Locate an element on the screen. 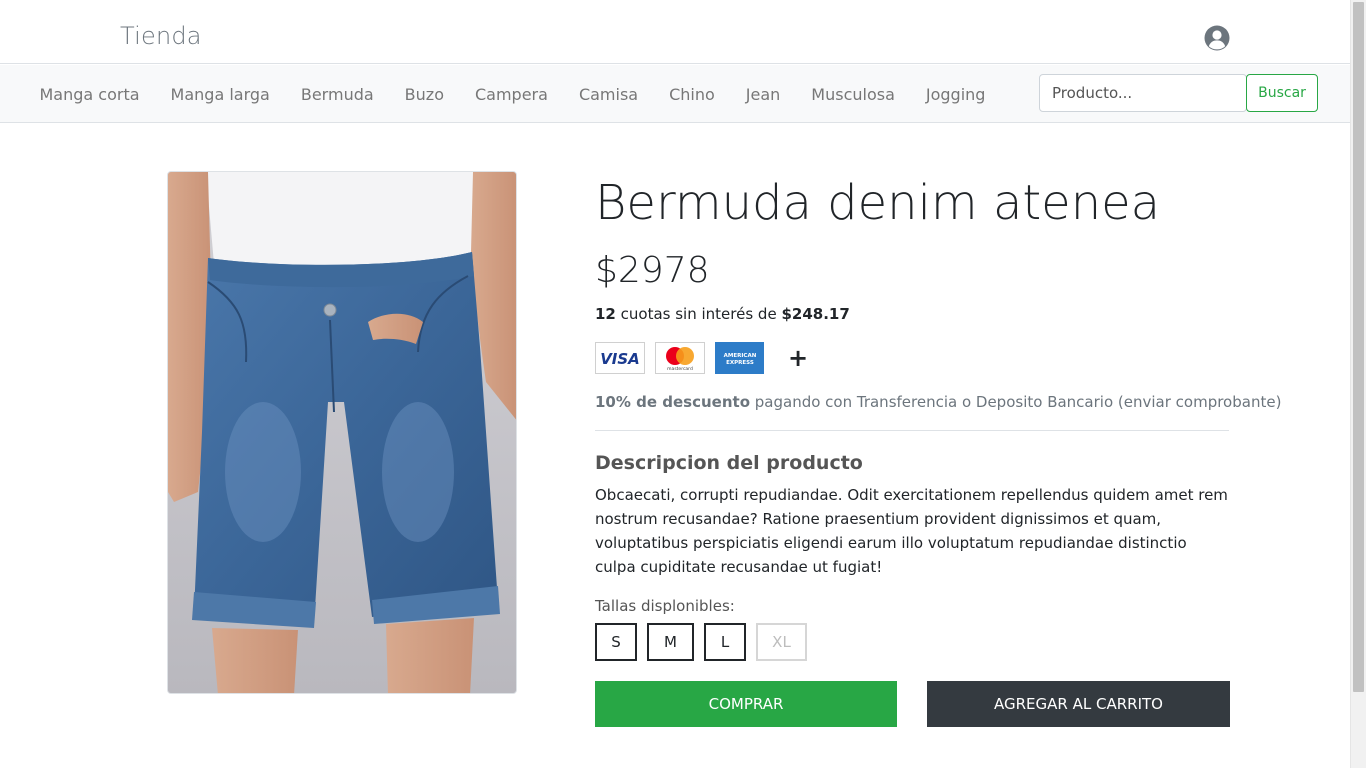 The height and width of the screenshot is (768, 1366). visa-text: VISA is located at coordinates (620, 359).